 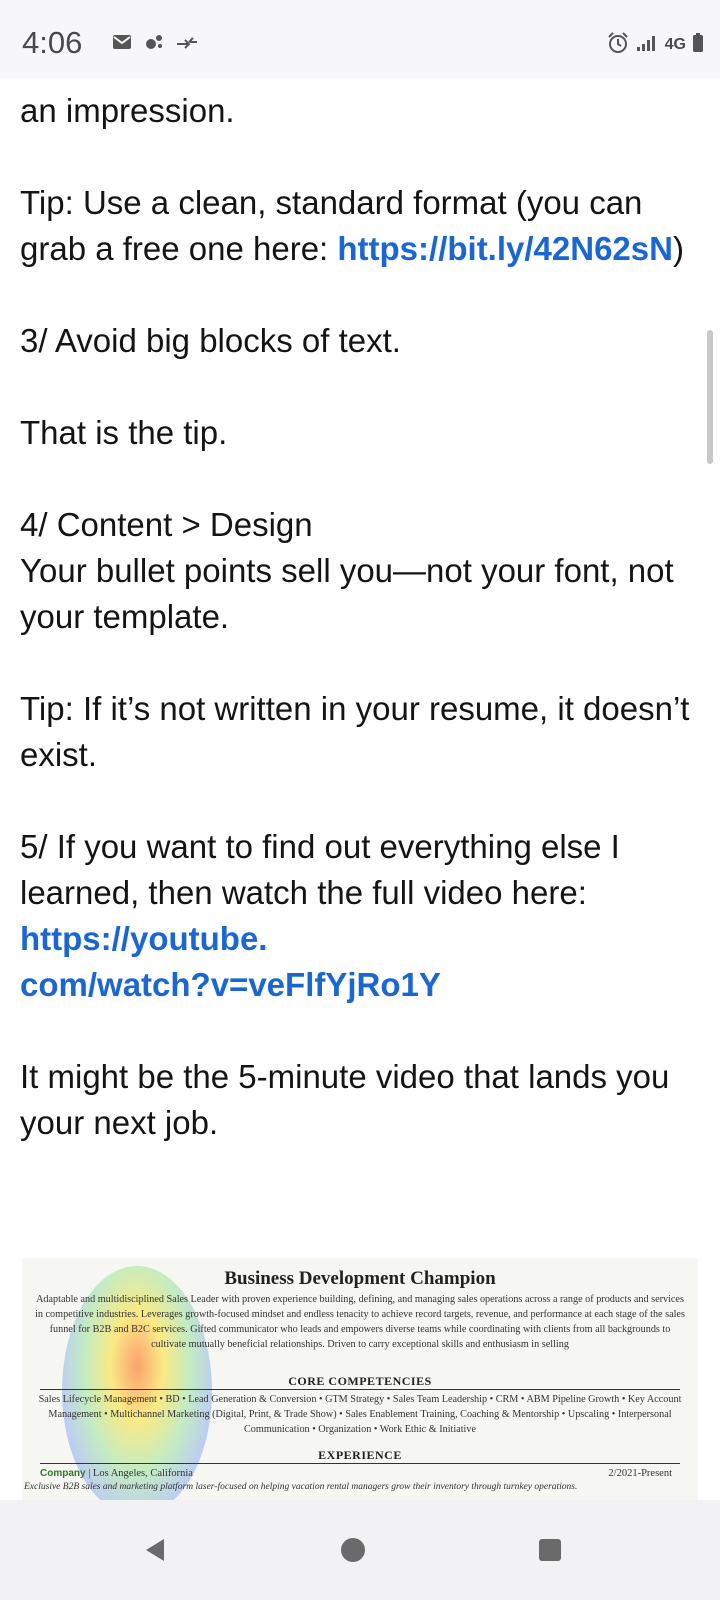 What do you see at coordinates (360, 83) in the screenshot?
I see `partial-line: 2/ You have less than 10 seconds to make` at bounding box center [360, 83].